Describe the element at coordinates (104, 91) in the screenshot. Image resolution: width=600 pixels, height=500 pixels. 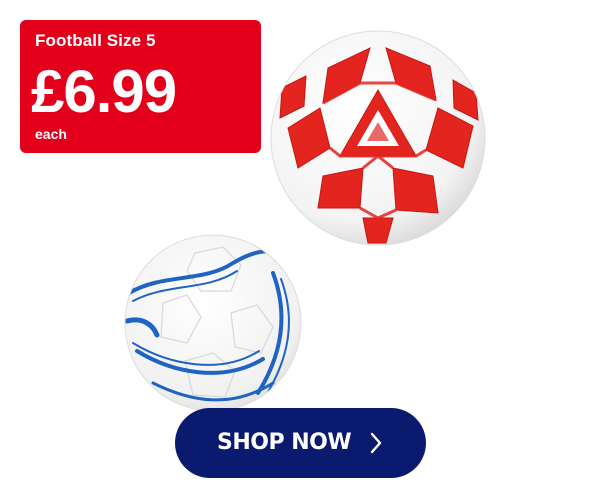
I see `product-price: £6.99` at that location.